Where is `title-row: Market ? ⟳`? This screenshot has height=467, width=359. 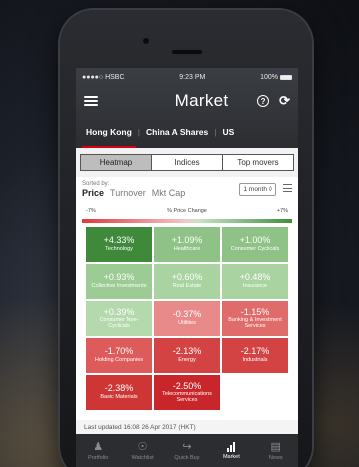 title-row: Market ? ⟳ is located at coordinates (187, 101).